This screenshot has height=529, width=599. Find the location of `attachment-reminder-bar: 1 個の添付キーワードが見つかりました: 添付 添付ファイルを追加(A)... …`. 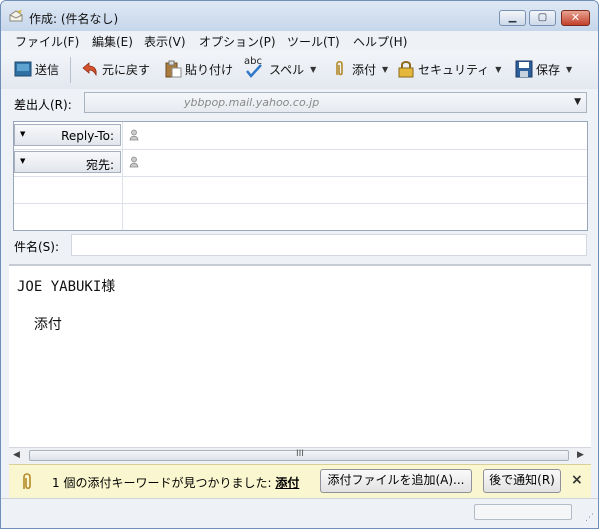

attachment-reminder-bar: 1 個の添付キーワードが見つかりました: 添付 添付ファイルを追加(A)... … is located at coordinates (300, 481).